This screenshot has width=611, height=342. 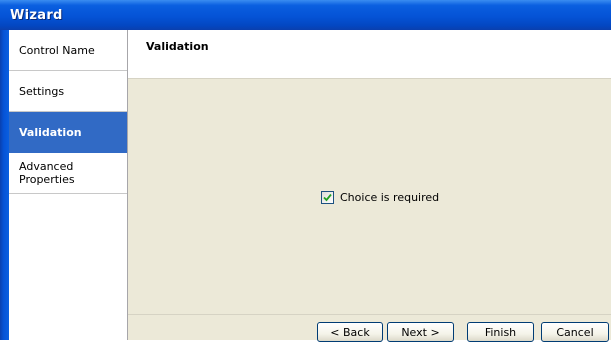 I want to click on sidebar-item-advanced-properties: Advanced Properties, so click(x=68, y=173).